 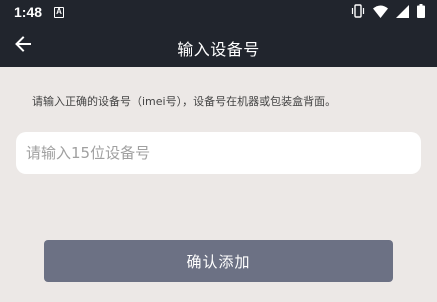 I want to click on device-number-input, so click(x=218, y=153).